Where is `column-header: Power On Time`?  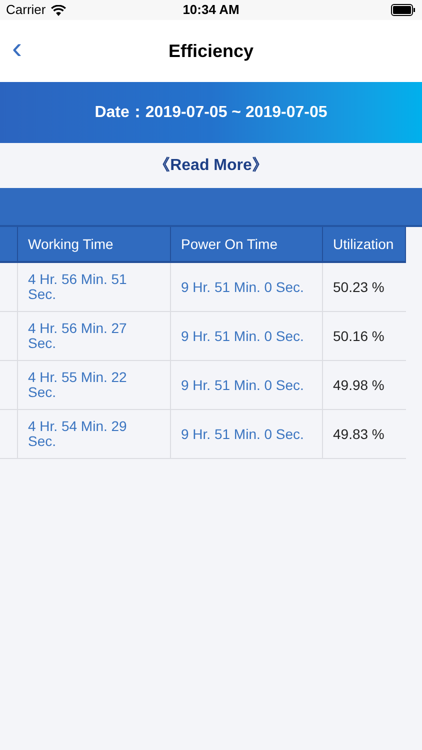
column-header: Power On Time is located at coordinates (229, 244).